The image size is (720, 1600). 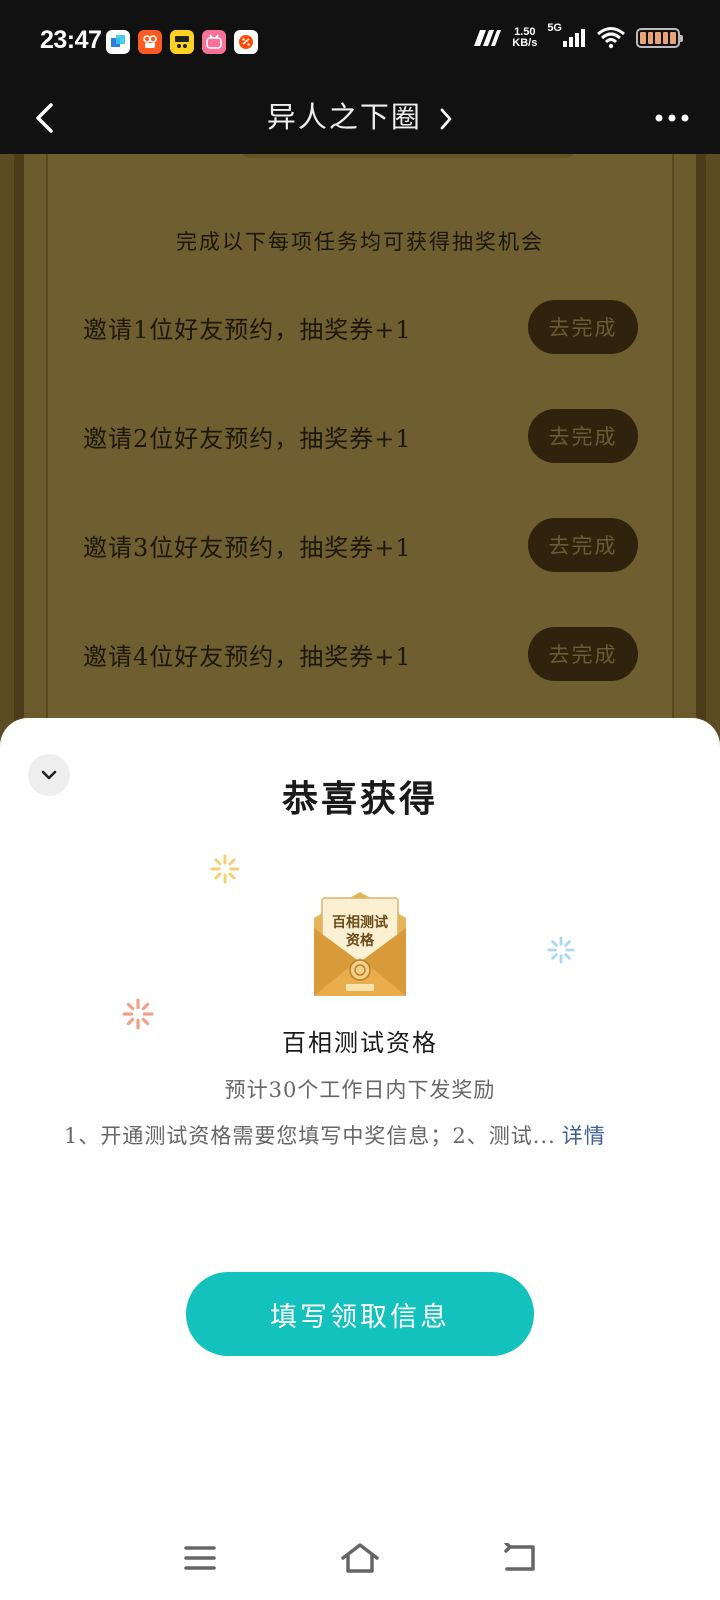 I want to click on tasks-intro: 完成以下每项任务均可获得抽奖机会, so click(x=360, y=242).